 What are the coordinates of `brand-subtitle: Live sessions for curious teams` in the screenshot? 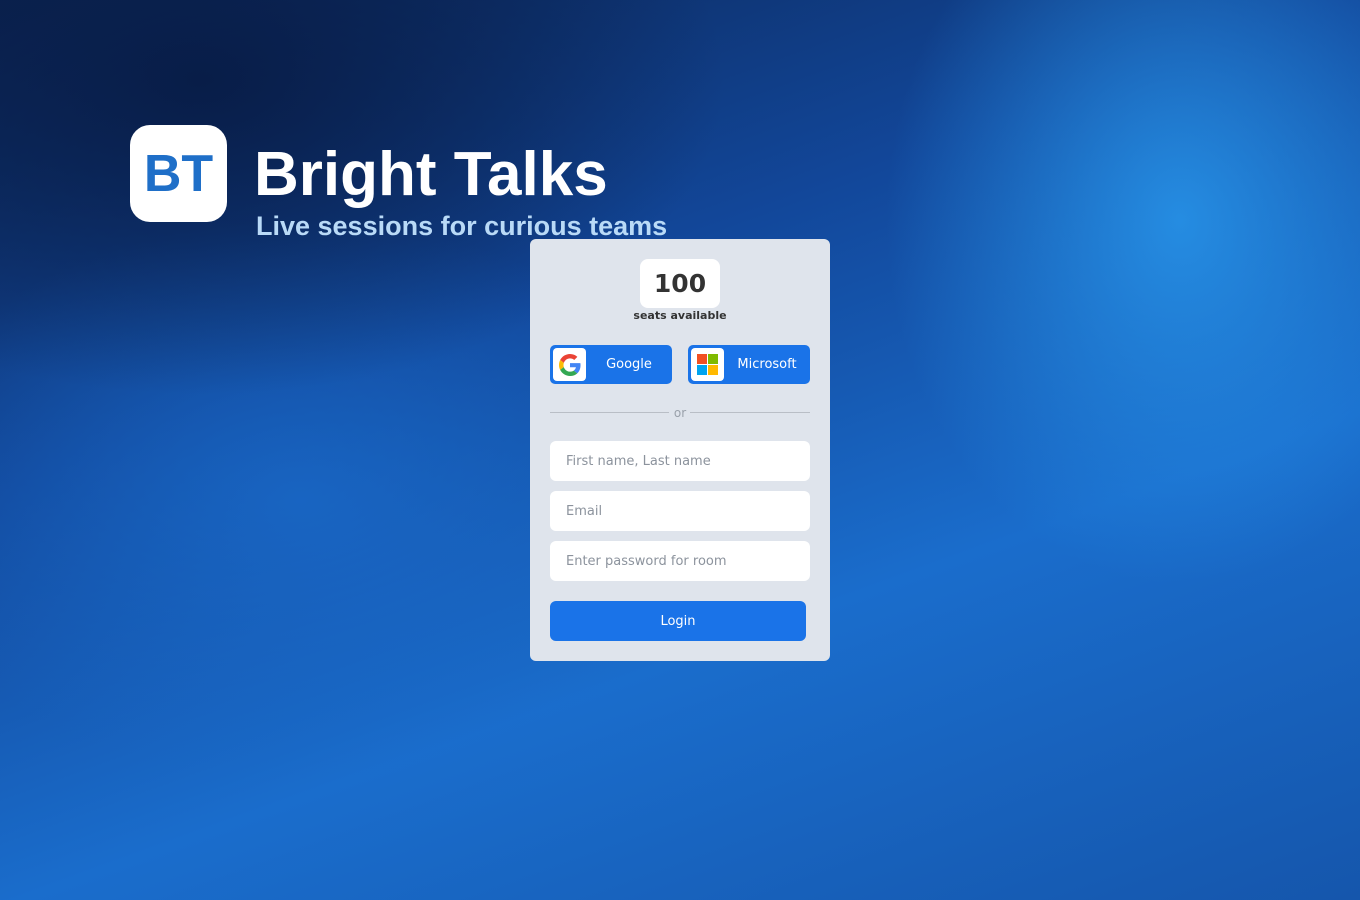 It's located at (462, 226).